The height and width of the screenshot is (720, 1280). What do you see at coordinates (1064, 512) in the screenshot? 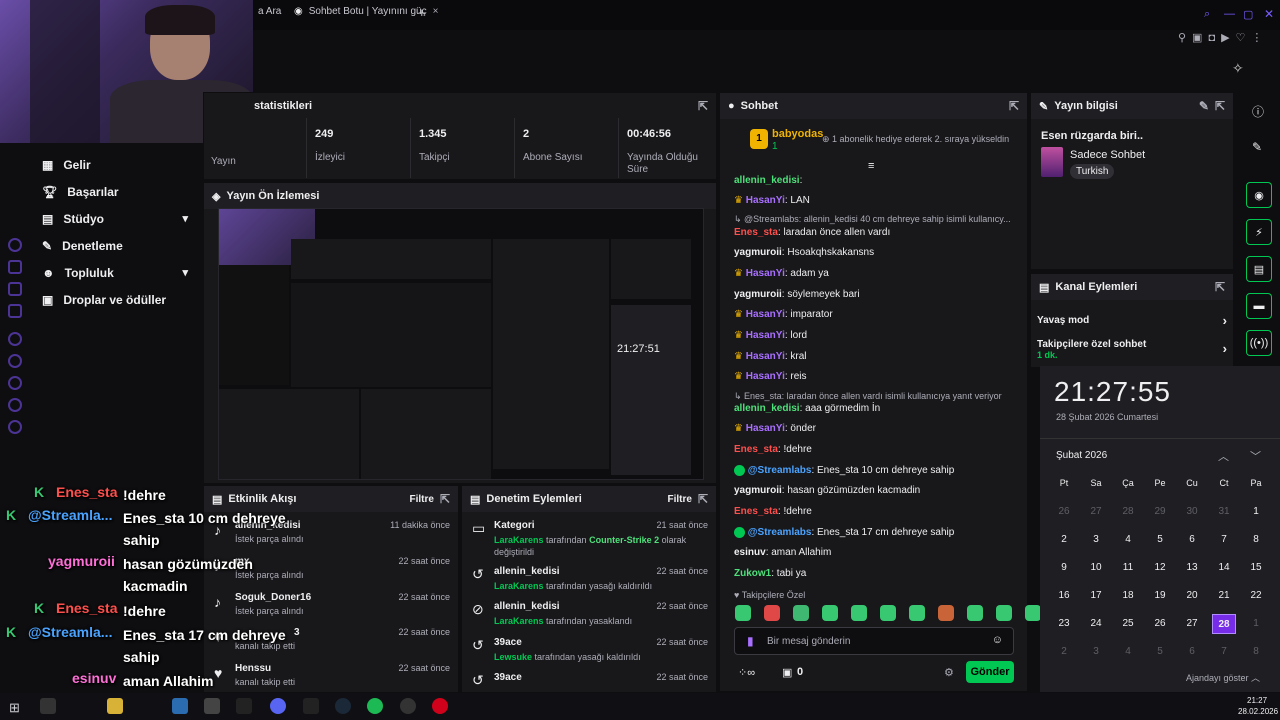
I see `calendar-day: 26` at bounding box center [1064, 512].